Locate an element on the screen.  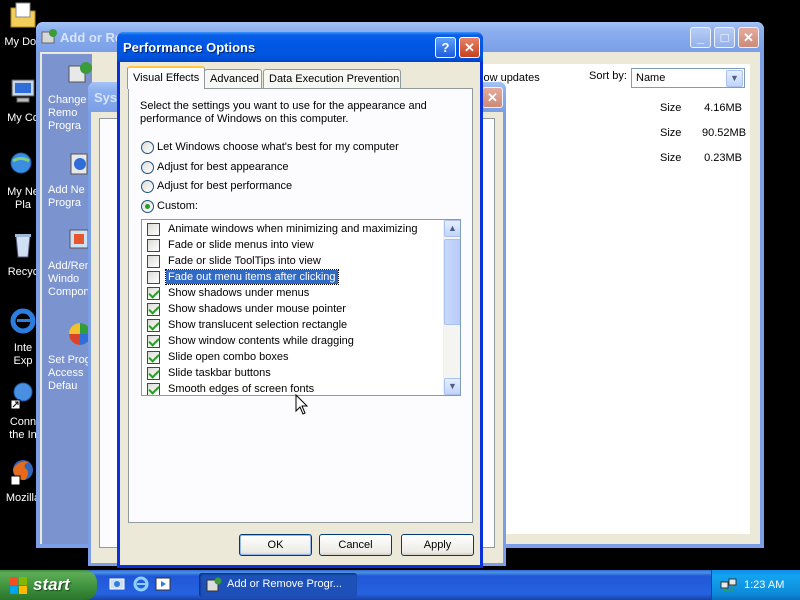
tab-visual-effects: Visual Effects is located at coordinates (166, 77).